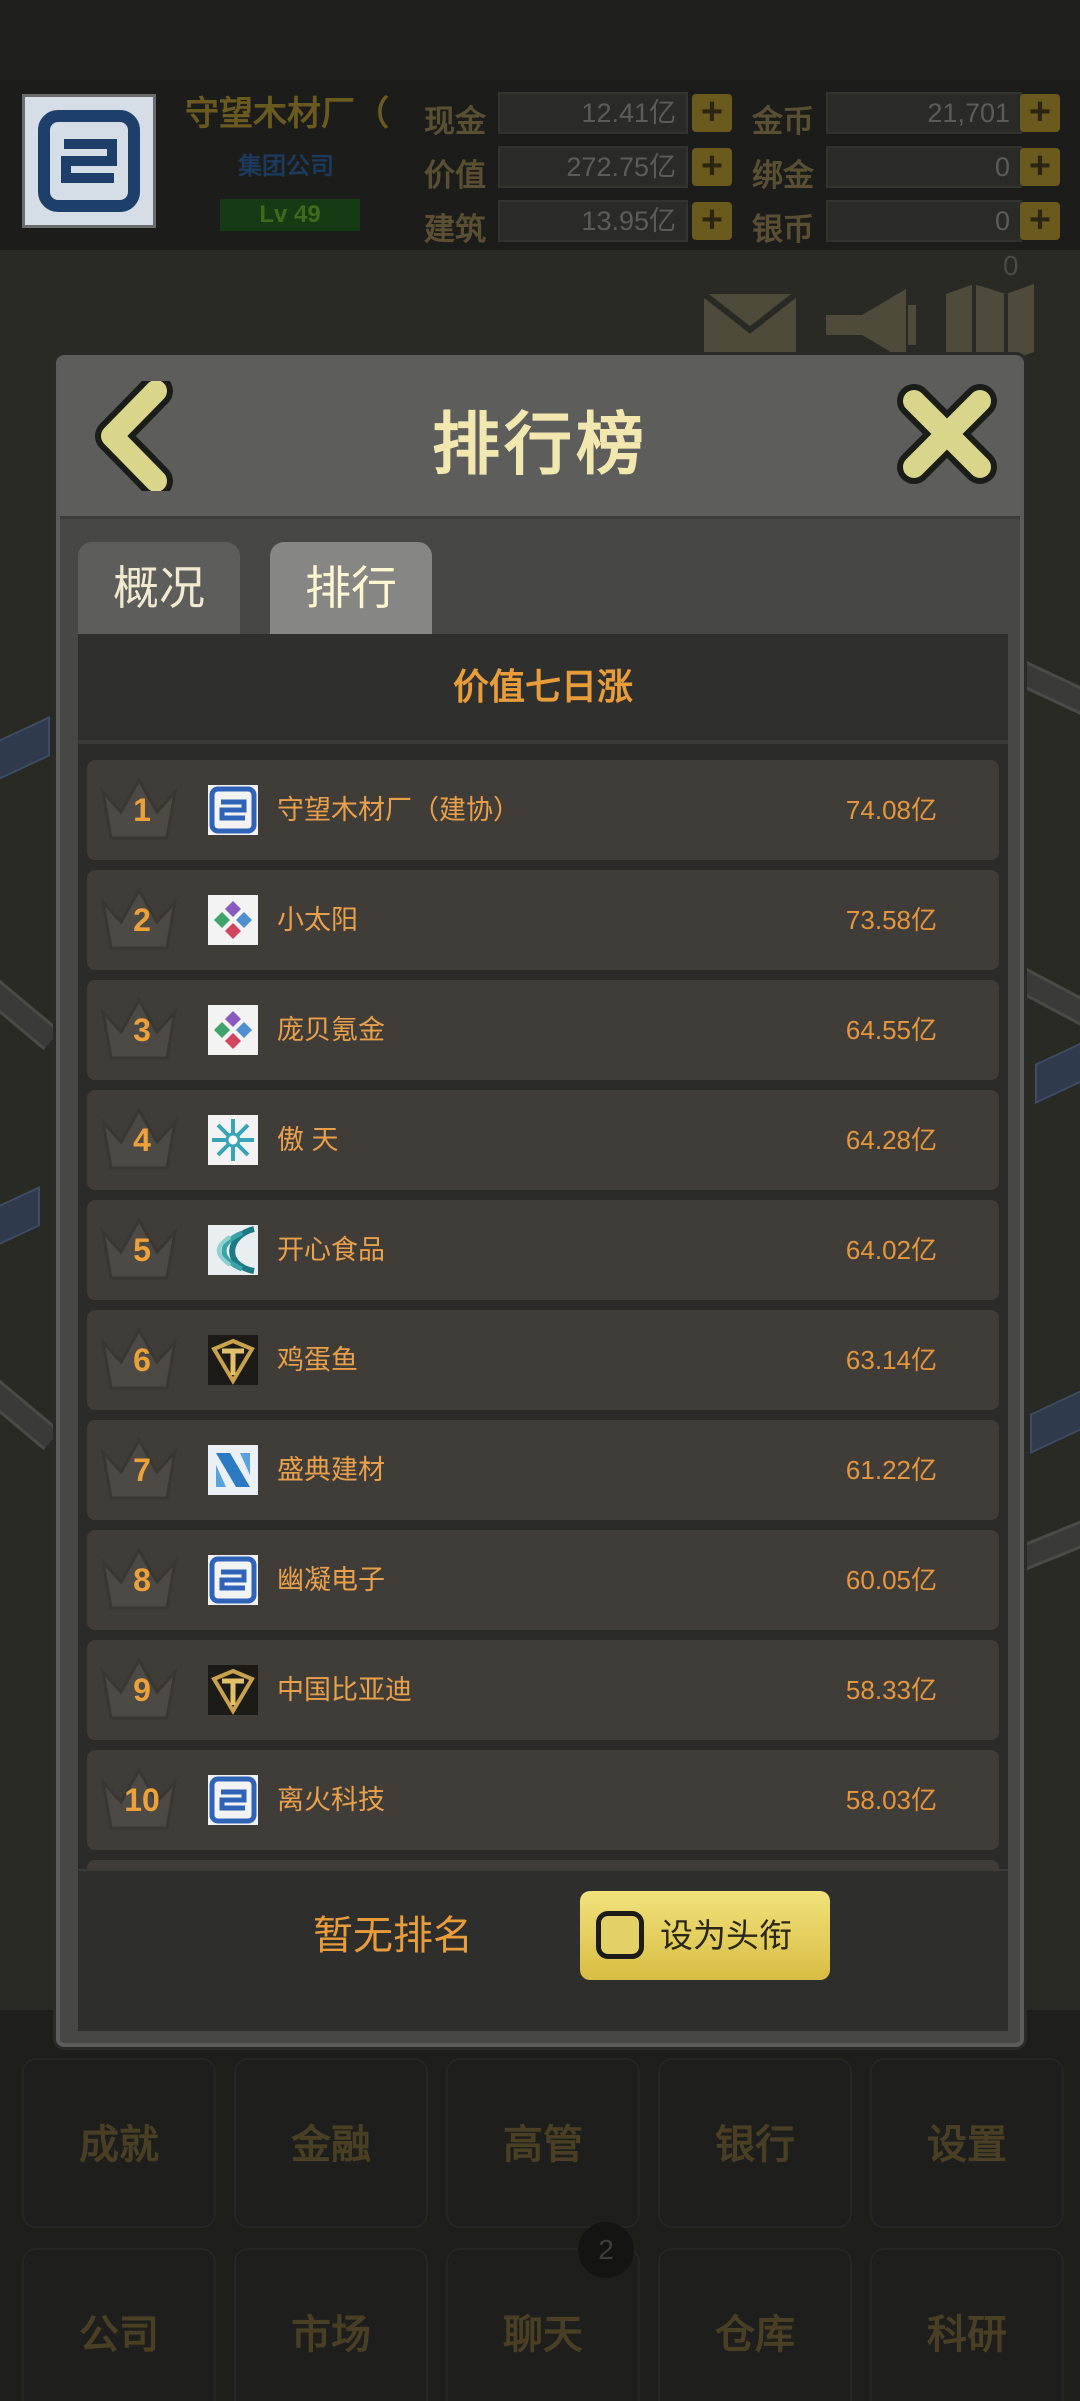 This screenshot has height=2401, width=1080. Describe the element at coordinates (290, 215) in the screenshot. I see `company-level: Lv 49` at that location.